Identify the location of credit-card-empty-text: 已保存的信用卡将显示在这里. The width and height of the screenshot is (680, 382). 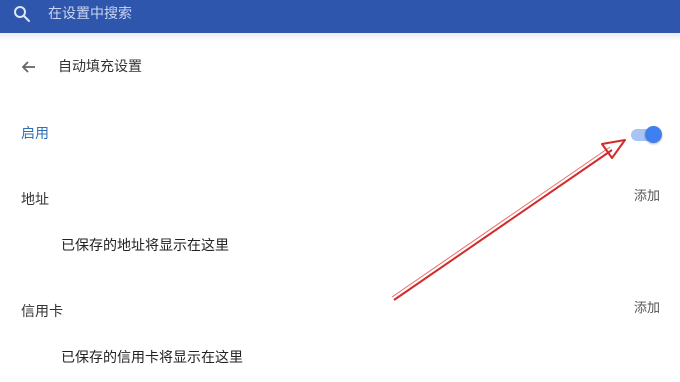
(152, 358).